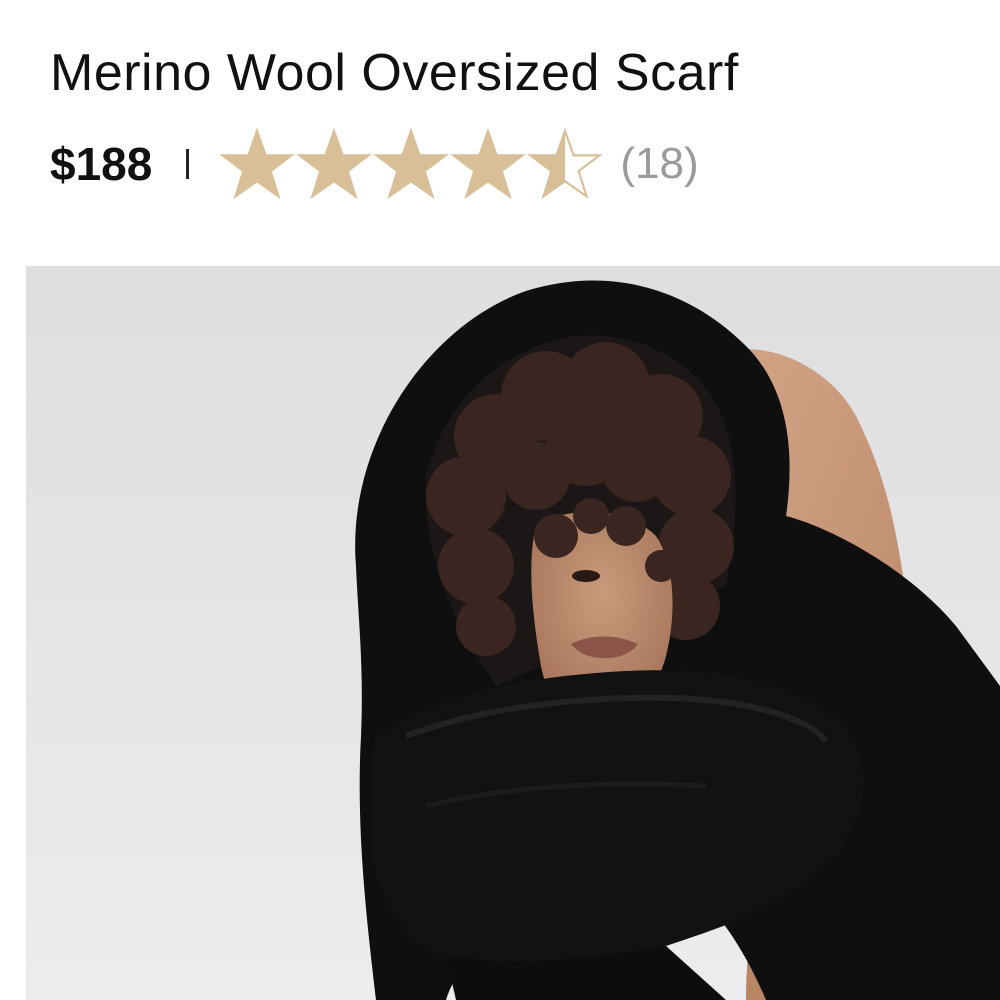 This screenshot has height=1000, width=1000. I want to click on product-title: Merino Wool Oversized Scarf, so click(394, 73).